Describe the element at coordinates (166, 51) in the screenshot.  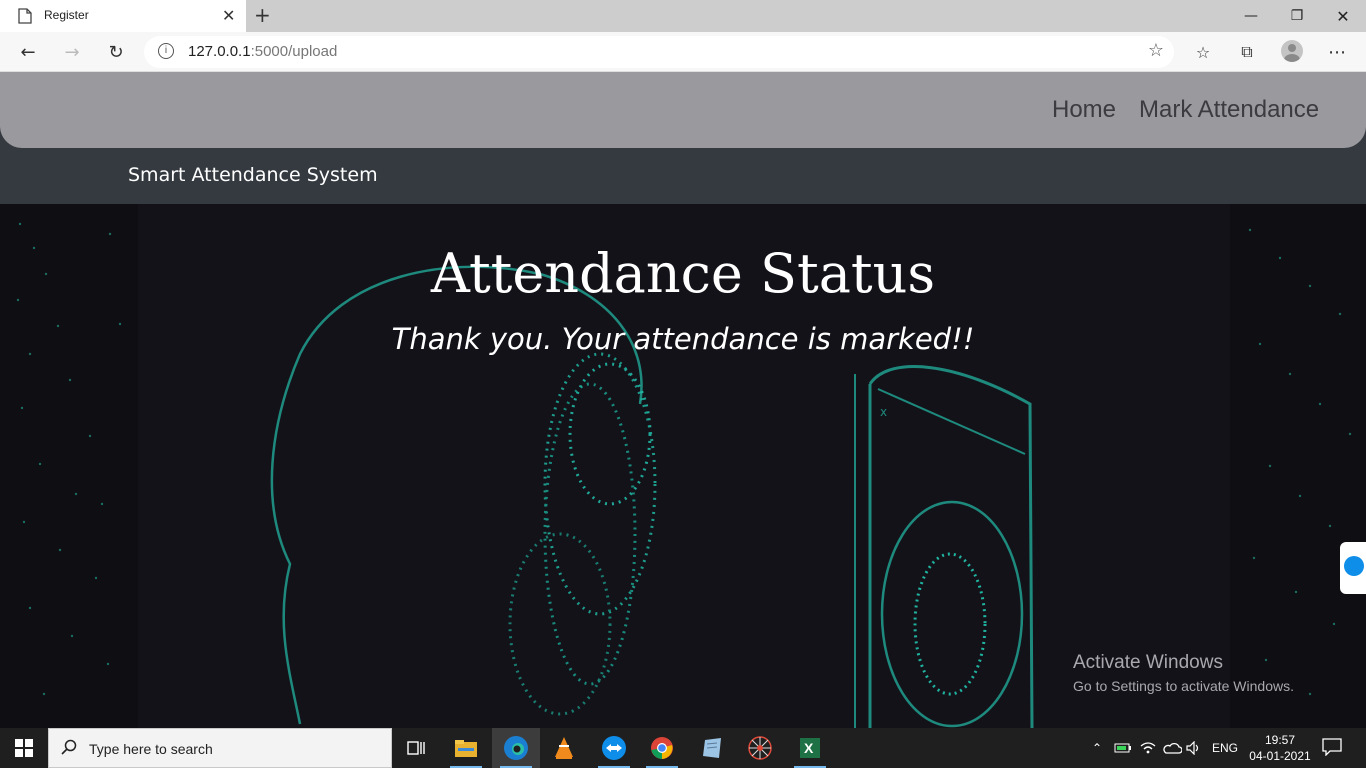
I see `site-info-icon: i` at that location.